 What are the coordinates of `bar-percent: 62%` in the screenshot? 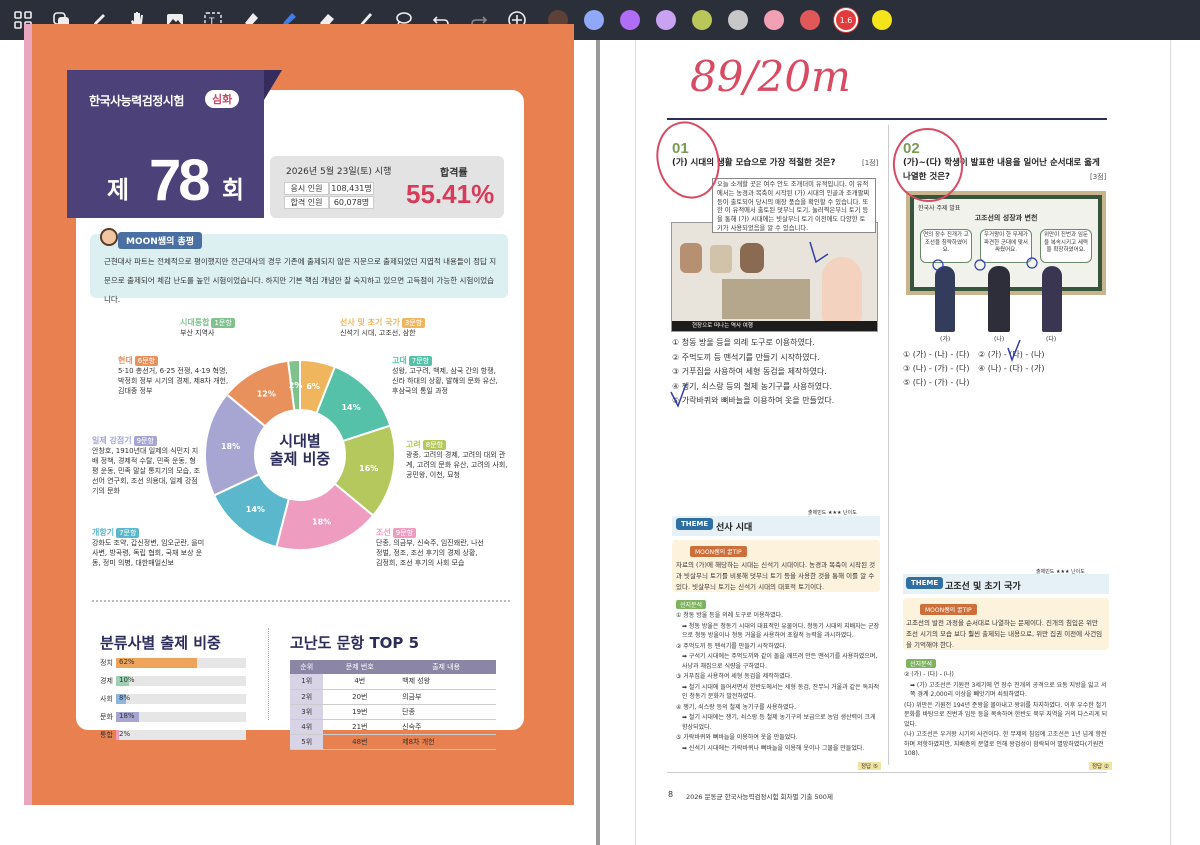 It's located at (127, 662).